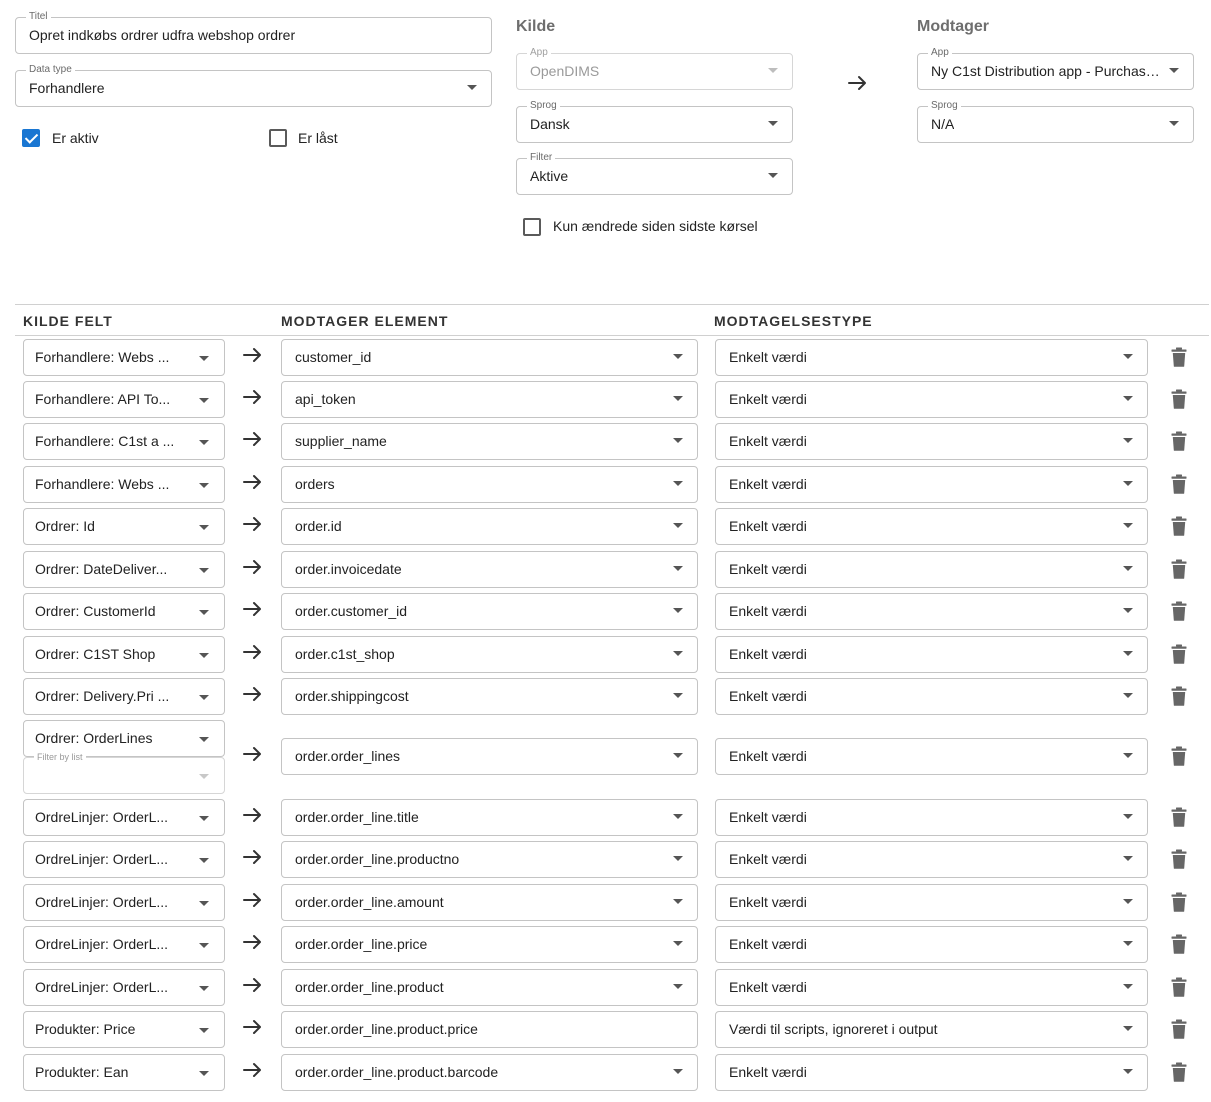  What do you see at coordinates (1055, 121) in the screenshot?
I see `receiver-language-select: Sprog N/A` at bounding box center [1055, 121].